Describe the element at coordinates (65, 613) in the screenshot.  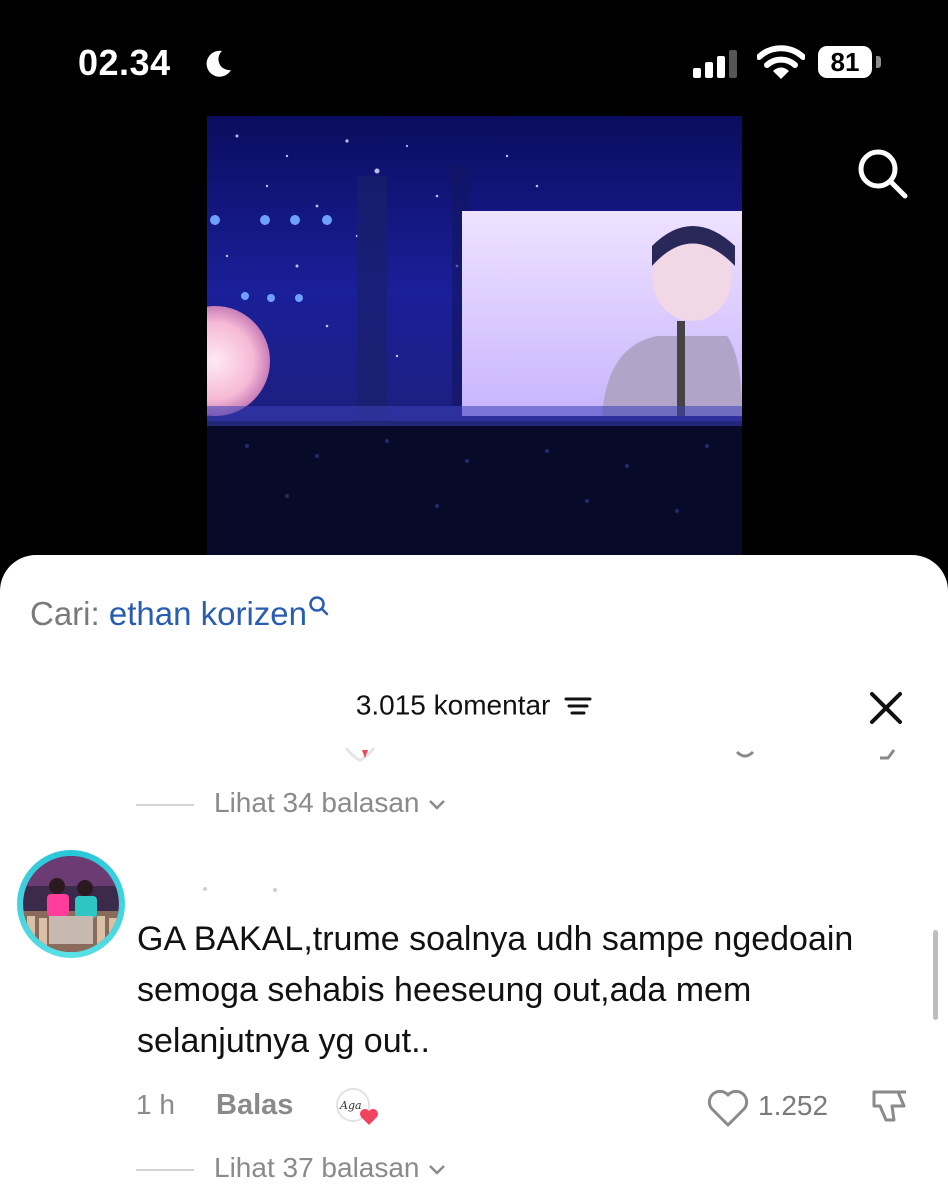
I see `search-suggestion-label: Cari:` at that location.